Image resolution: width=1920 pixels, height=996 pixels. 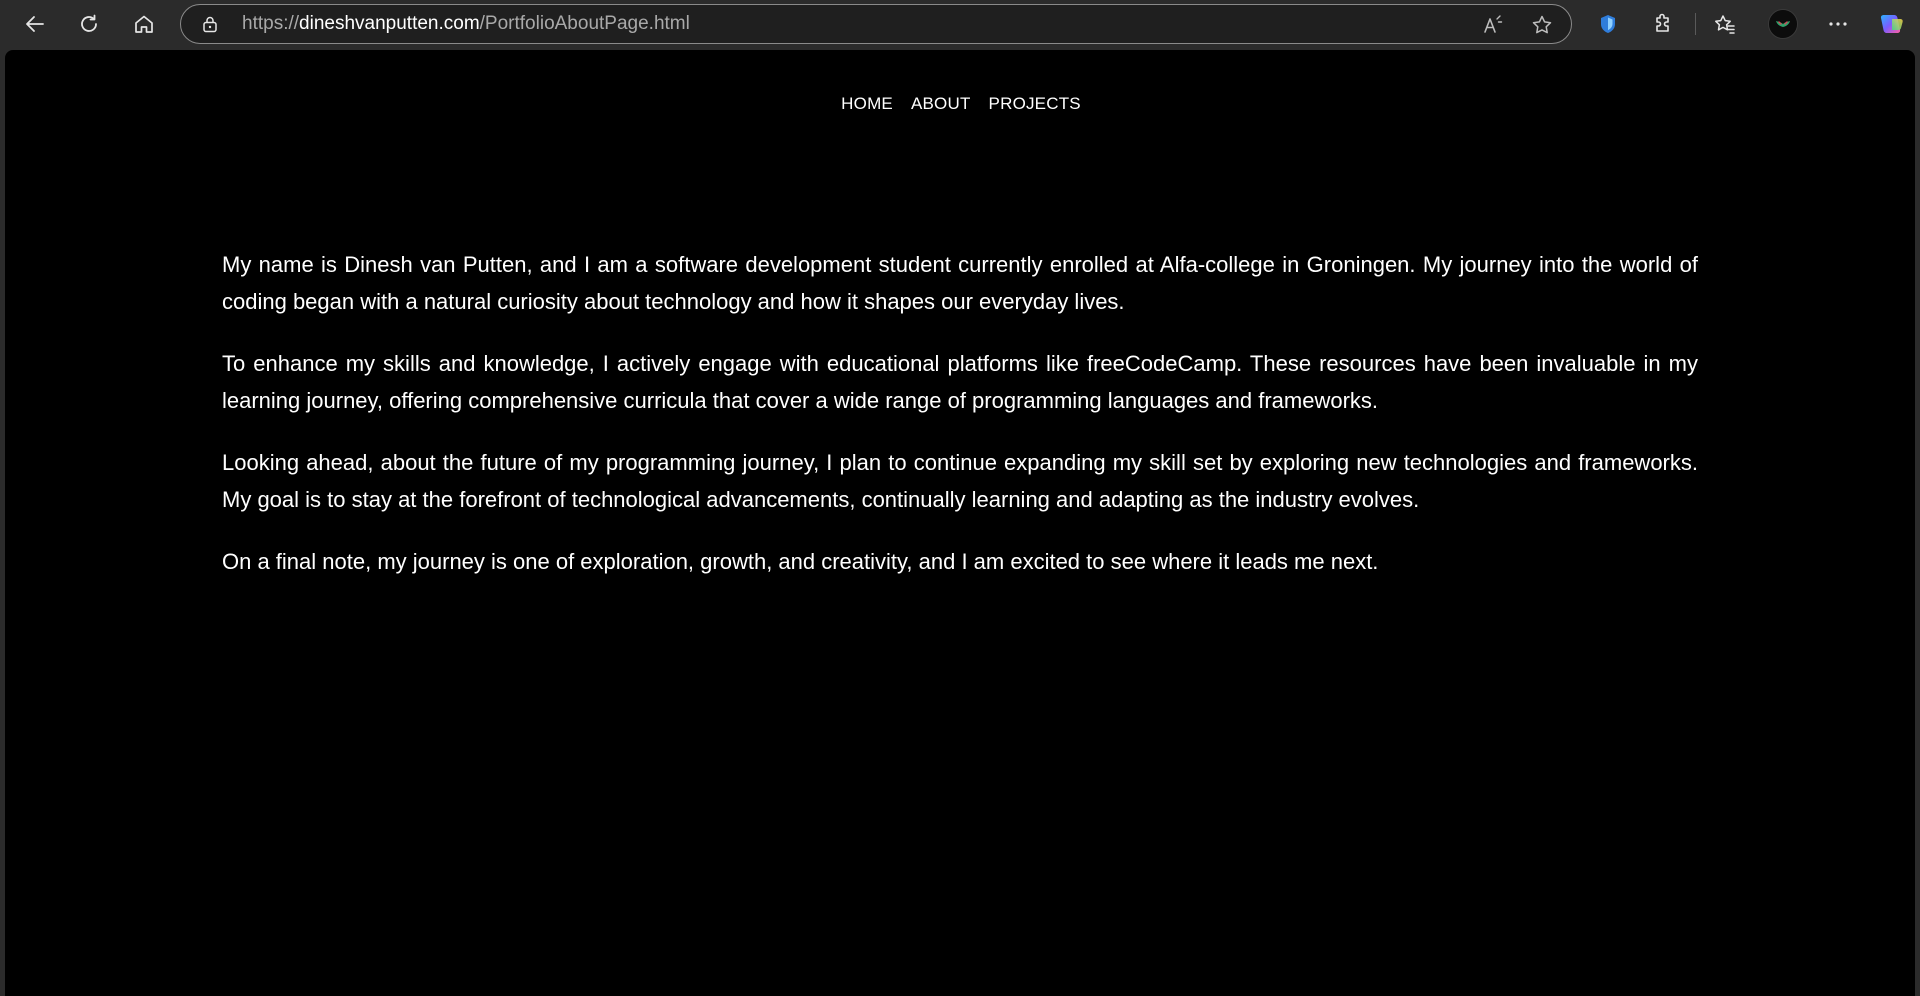 I want to click on browser-essentials-icon, so click(x=1608, y=24).